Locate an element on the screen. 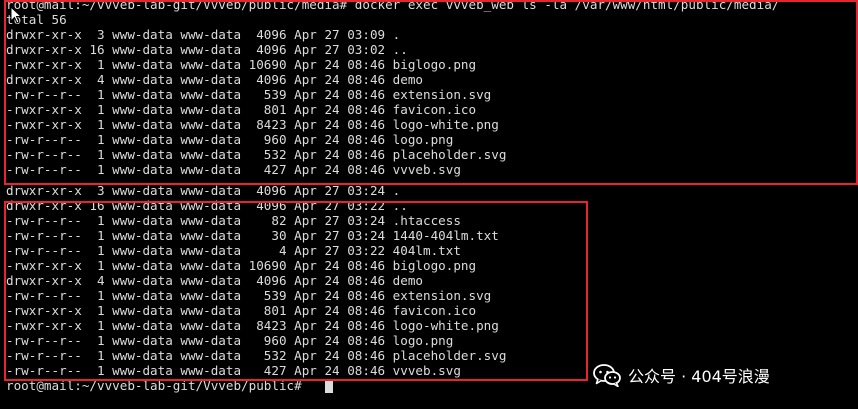 The image size is (858, 409). wechat-icon is located at coordinates (607, 375).